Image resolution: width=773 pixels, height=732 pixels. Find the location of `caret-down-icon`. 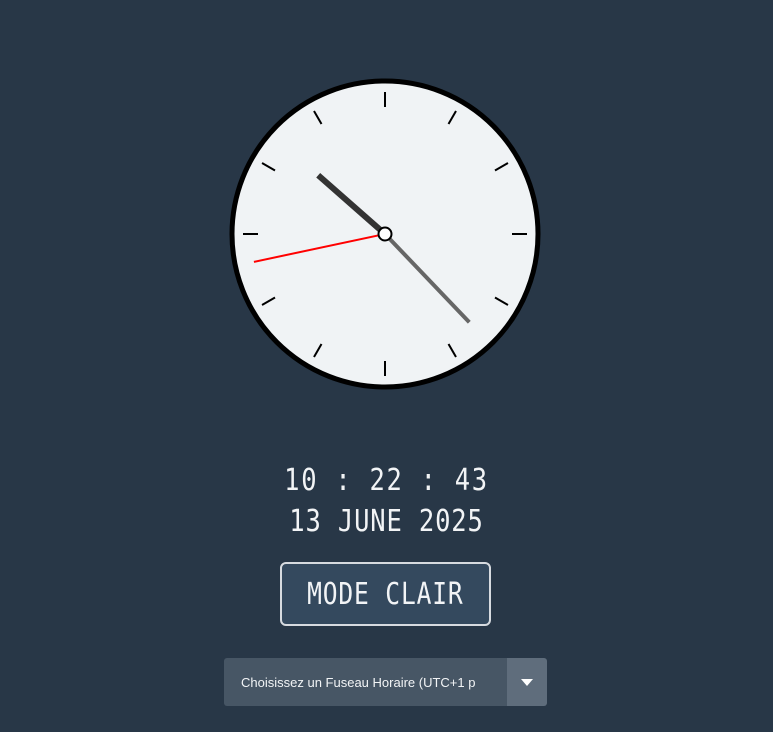

caret-down-icon is located at coordinates (527, 682).